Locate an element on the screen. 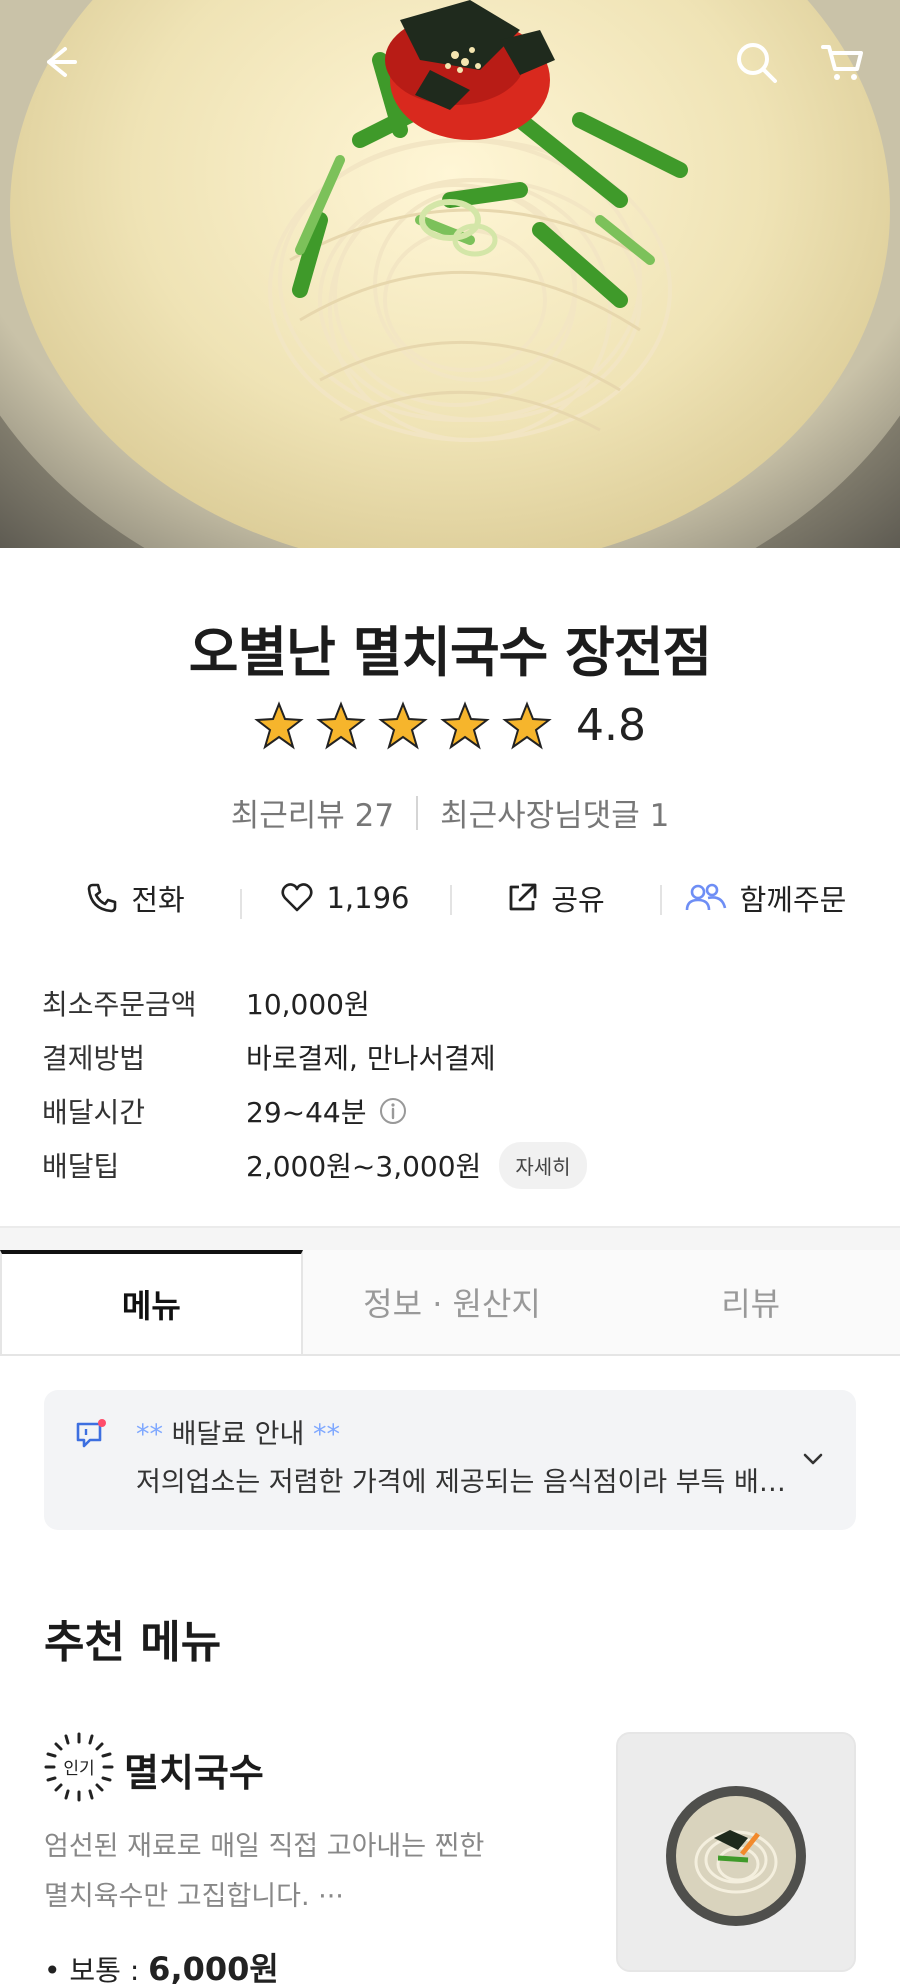  tab-menu: 메뉴 is located at coordinates (151, 1302).